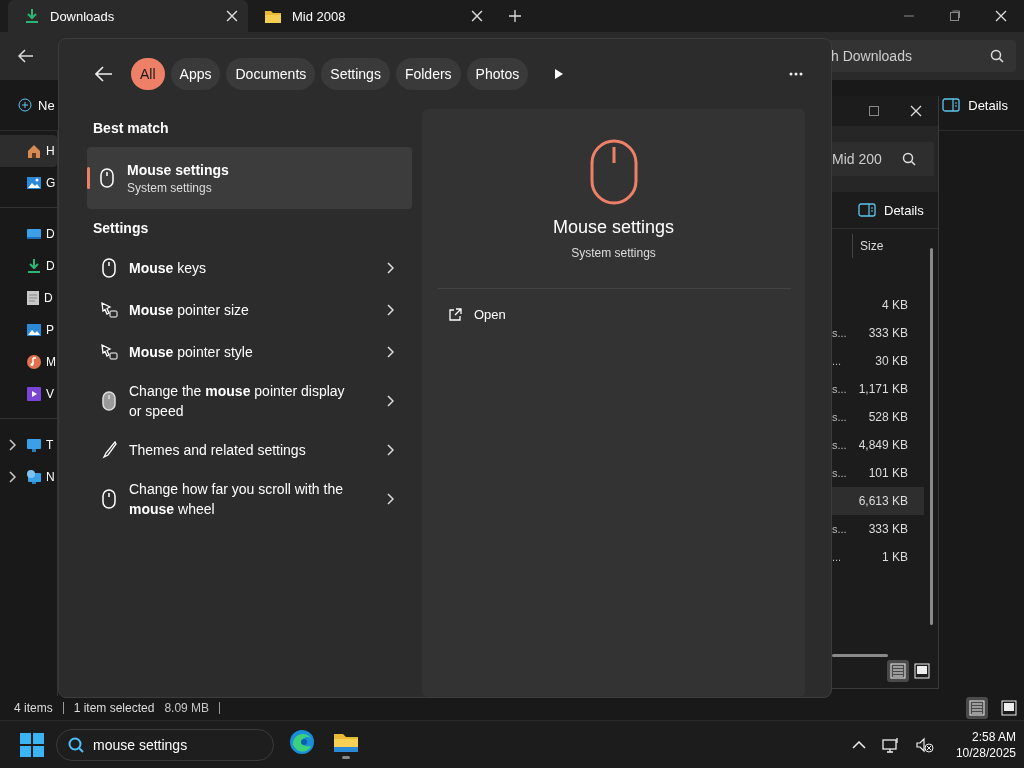 The width and height of the screenshot is (1024, 768). Describe the element at coordinates (878, 445) in the screenshot. I see `file-row: s... 4,849 KB` at that location.